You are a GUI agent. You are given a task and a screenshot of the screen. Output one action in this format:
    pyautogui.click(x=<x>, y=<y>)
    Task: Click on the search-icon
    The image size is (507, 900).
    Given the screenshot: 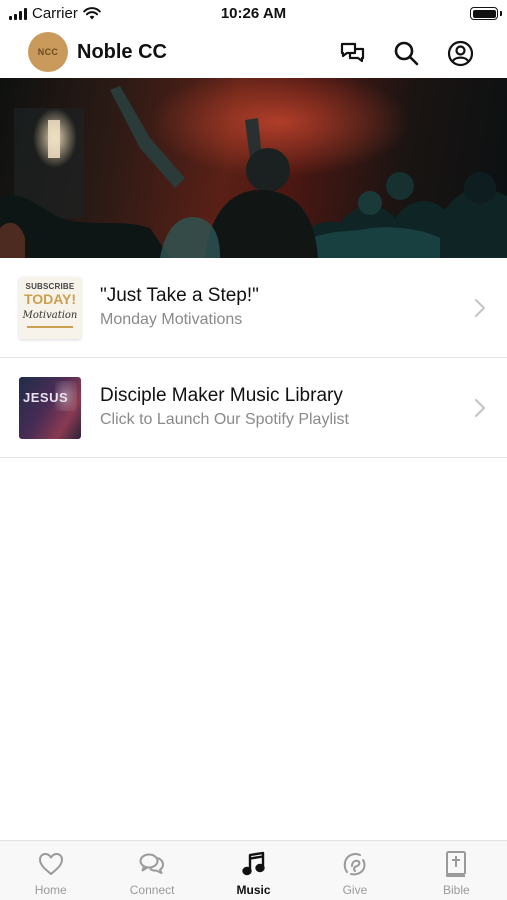 What is the action you would take?
    pyautogui.click(x=406, y=53)
    